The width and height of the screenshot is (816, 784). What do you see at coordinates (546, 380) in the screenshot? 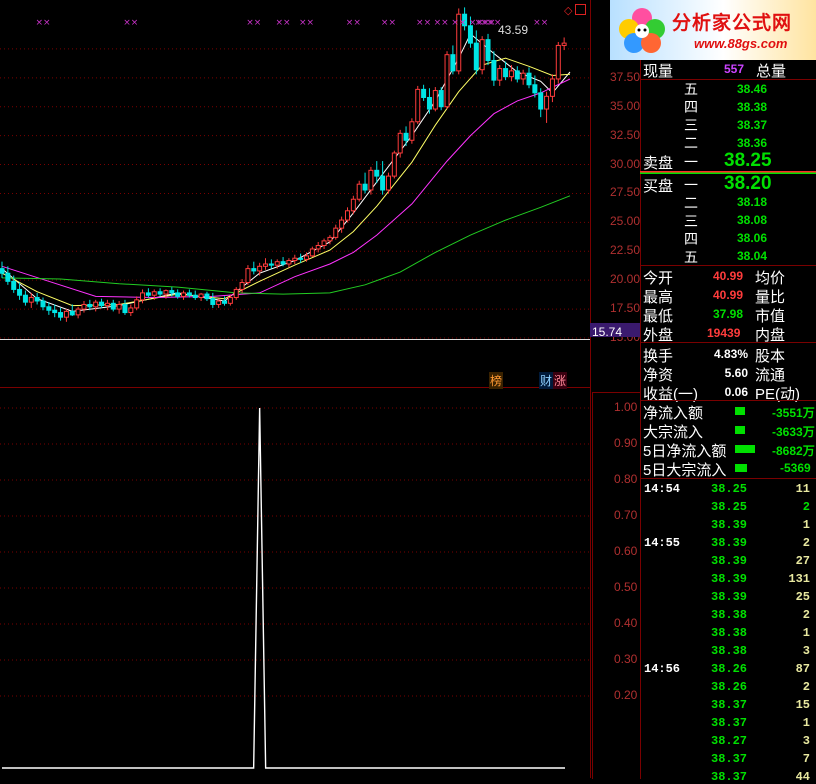
I see `finance-tag: 财` at bounding box center [546, 380].